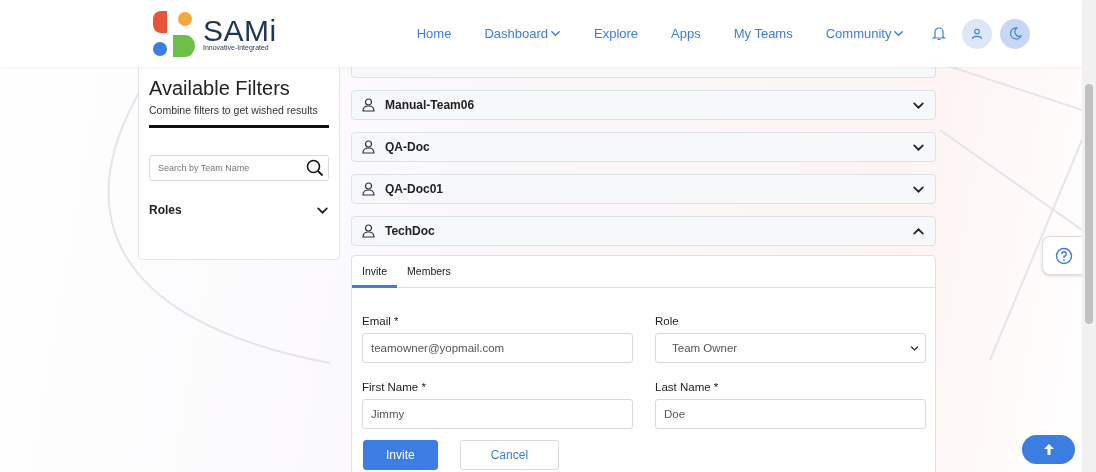 This screenshot has height=472, width=1096. Describe the element at coordinates (381, 321) in the screenshot. I see `field-label: Email *` at that location.